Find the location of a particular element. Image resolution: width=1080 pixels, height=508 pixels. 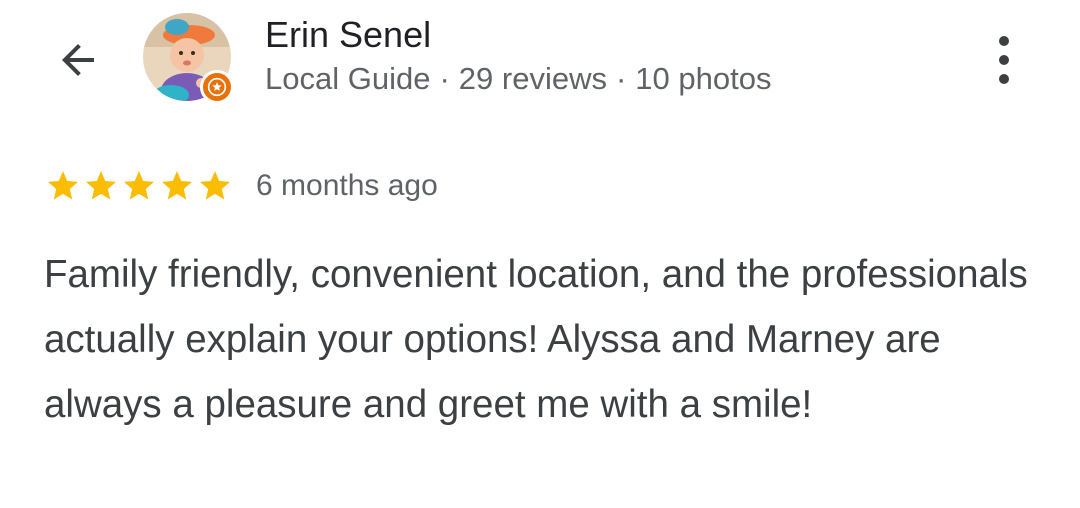

local-guide-badge is located at coordinates (217, 87).